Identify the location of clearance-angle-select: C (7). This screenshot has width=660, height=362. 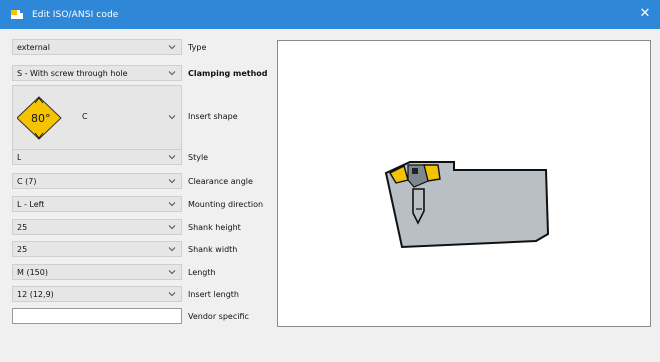
(97, 181).